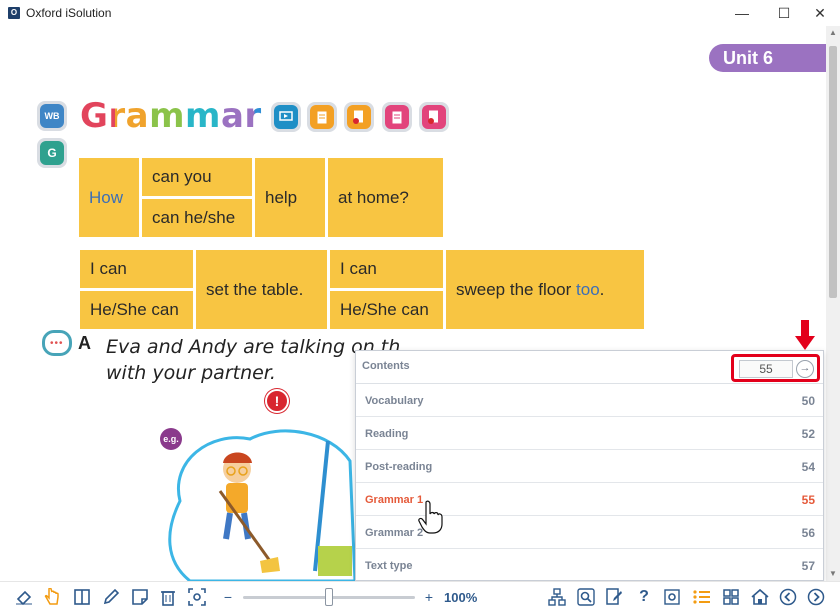 This screenshot has height=611, width=840. Describe the element at coordinates (84, 343) in the screenshot. I see `section-letter: A` at that location.